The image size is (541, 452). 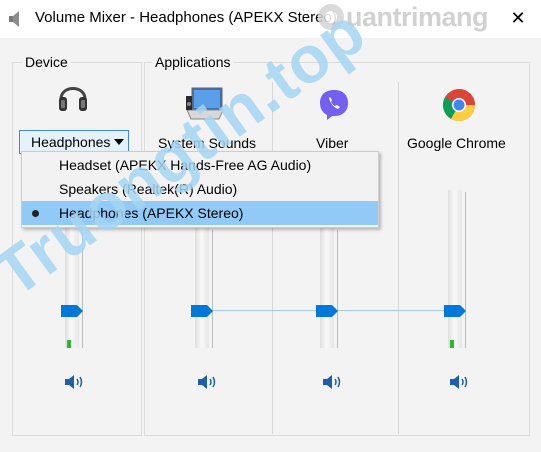 I want to click on system-sounds-mute-button, so click(x=208, y=382).